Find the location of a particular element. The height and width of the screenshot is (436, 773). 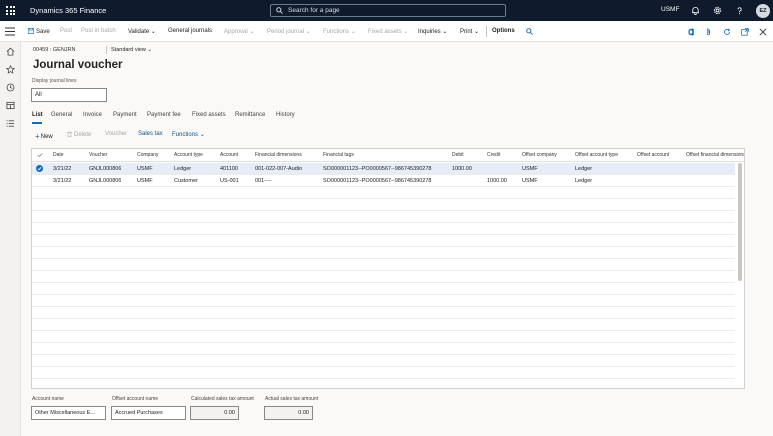

tab-general: General is located at coordinates (61, 115).